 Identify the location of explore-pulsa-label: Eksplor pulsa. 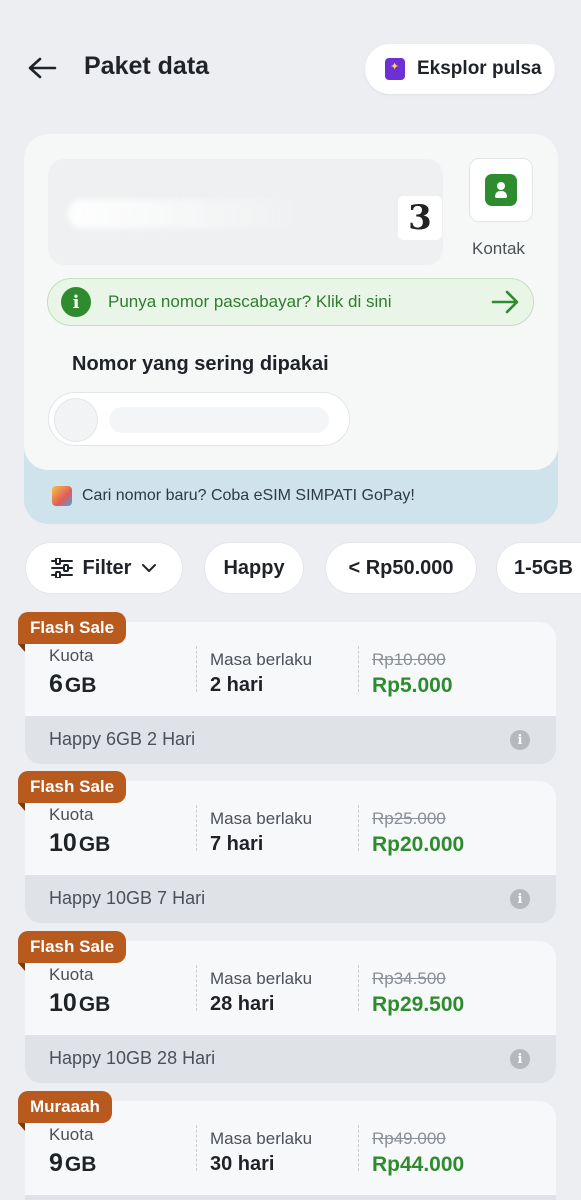
(479, 68).